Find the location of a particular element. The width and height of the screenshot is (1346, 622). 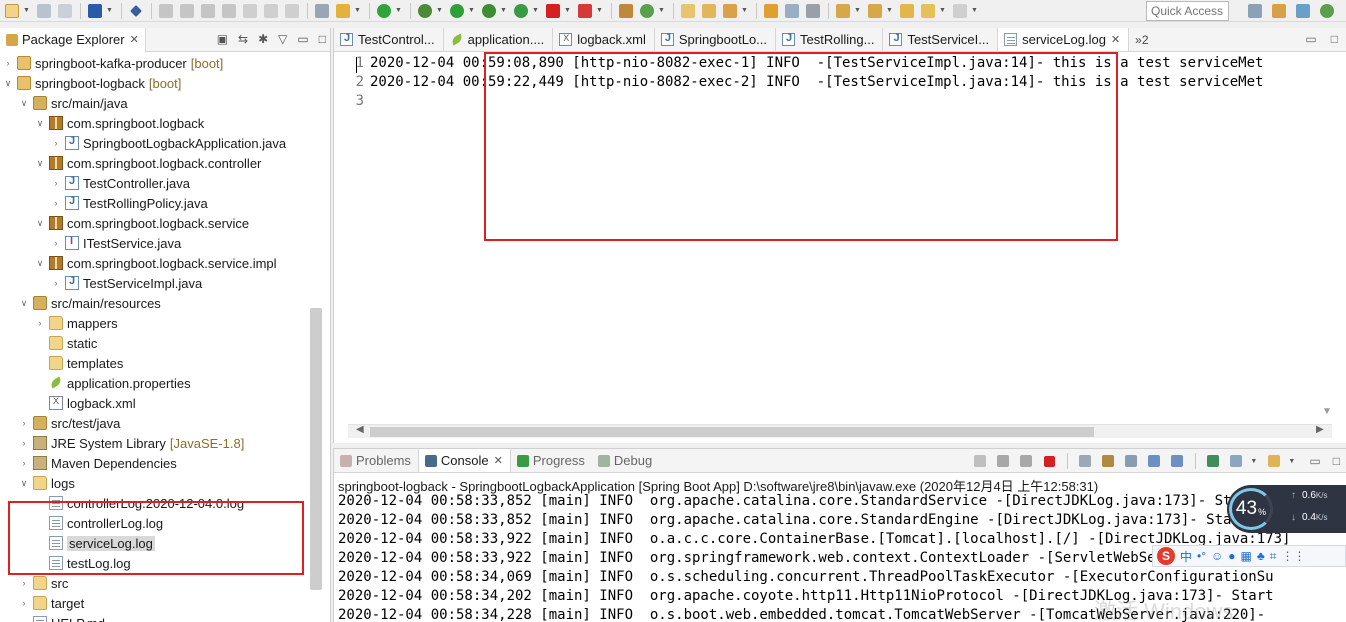

remove-all-launches-icon is located at coordinates (1026, 461).